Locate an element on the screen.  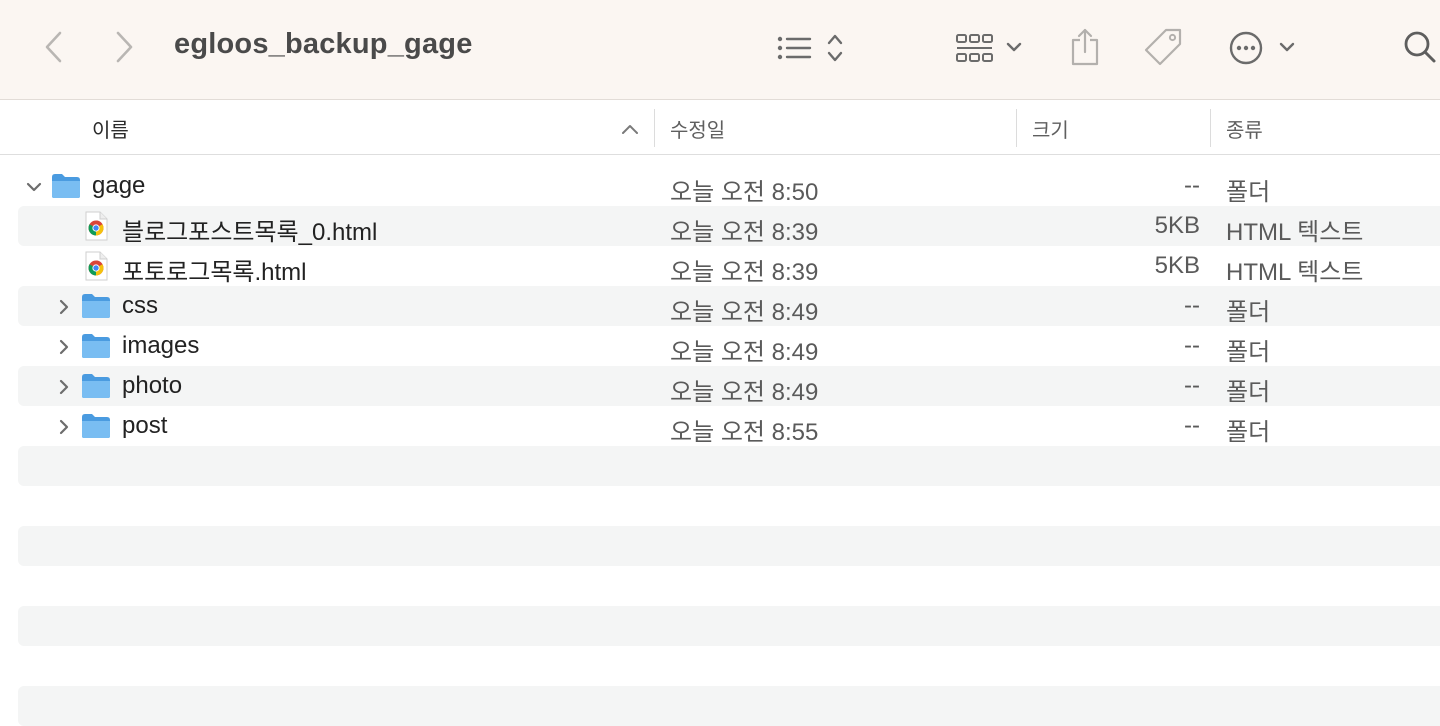
file-row: images 오늘 오전 8:49 -- 폴더 is located at coordinates (729, 346).